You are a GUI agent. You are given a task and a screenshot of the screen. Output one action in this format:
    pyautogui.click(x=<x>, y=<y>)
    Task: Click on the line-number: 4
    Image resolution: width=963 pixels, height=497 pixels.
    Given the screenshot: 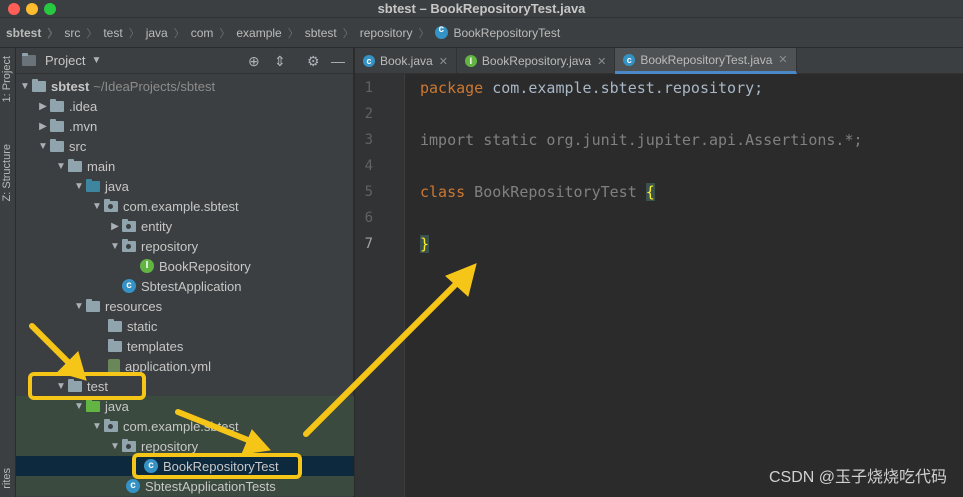 What is the action you would take?
    pyautogui.click(x=368, y=166)
    